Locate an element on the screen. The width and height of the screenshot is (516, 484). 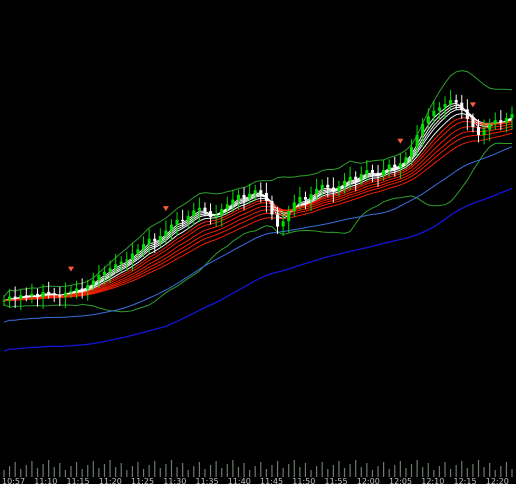
time-label: 11:15 is located at coordinates (78, 480).